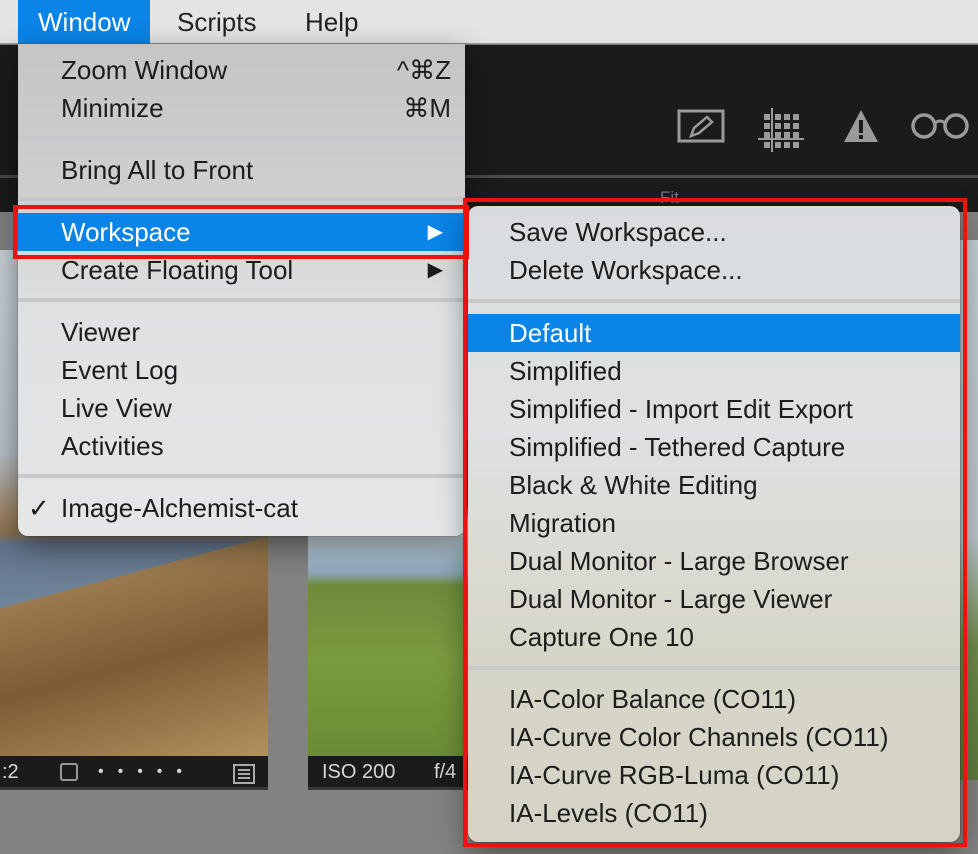 The image size is (978, 854). Describe the element at coordinates (112, 108) in the screenshot. I see `menu-item-label: Minimize` at that location.